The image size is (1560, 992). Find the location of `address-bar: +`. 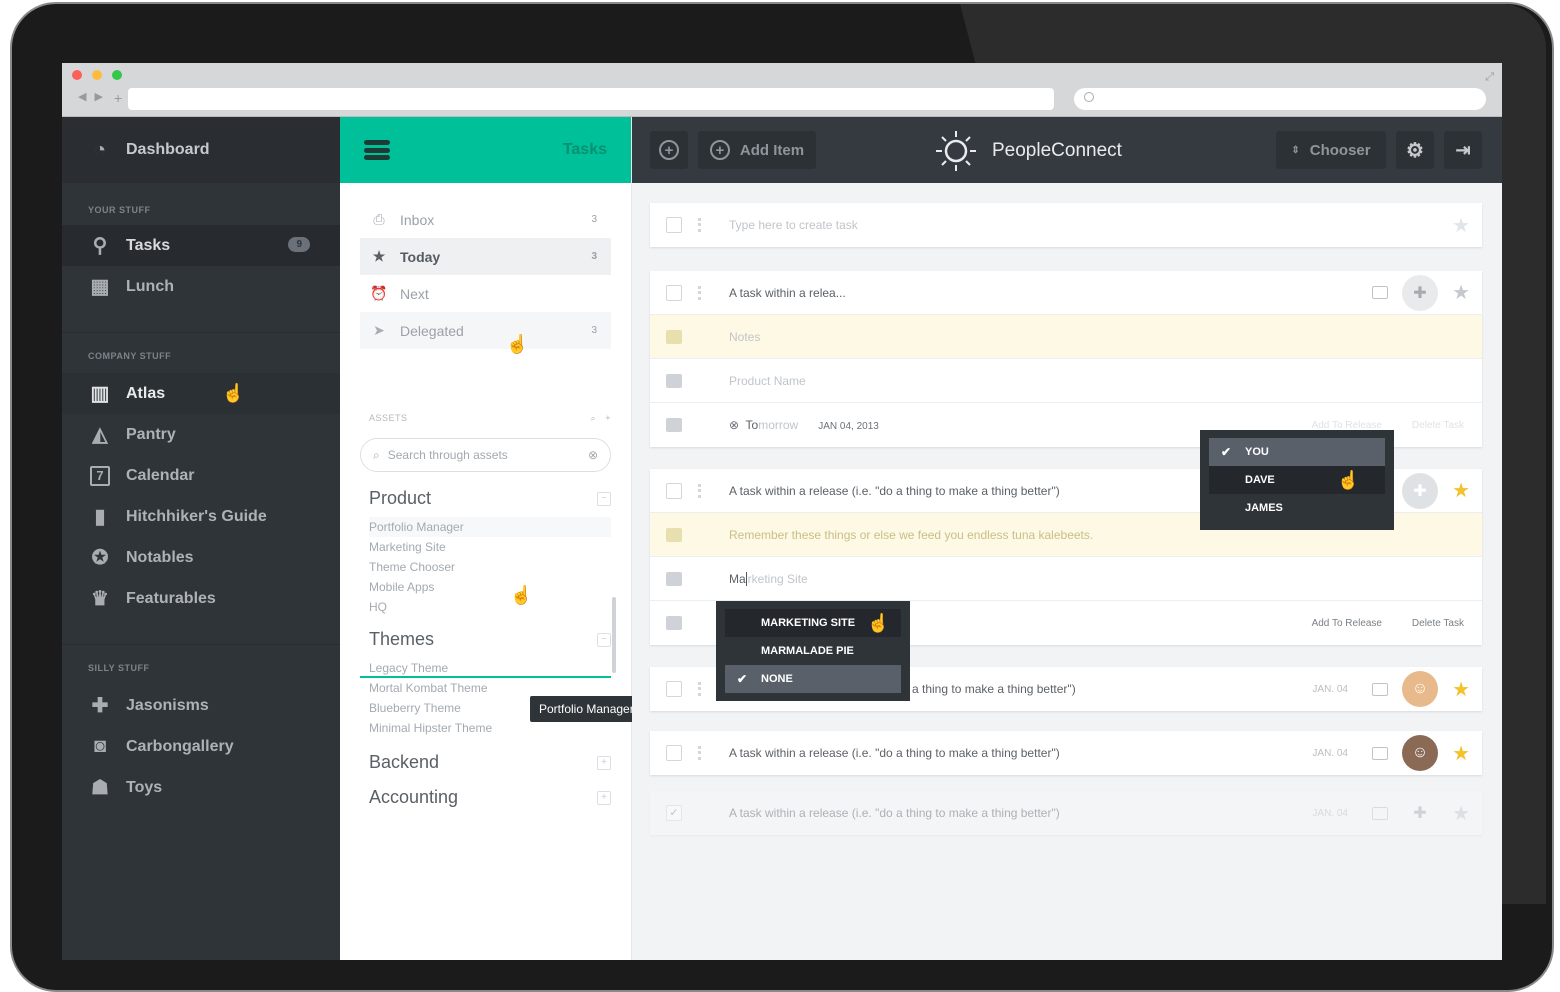

address-bar: + is located at coordinates (584, 99).